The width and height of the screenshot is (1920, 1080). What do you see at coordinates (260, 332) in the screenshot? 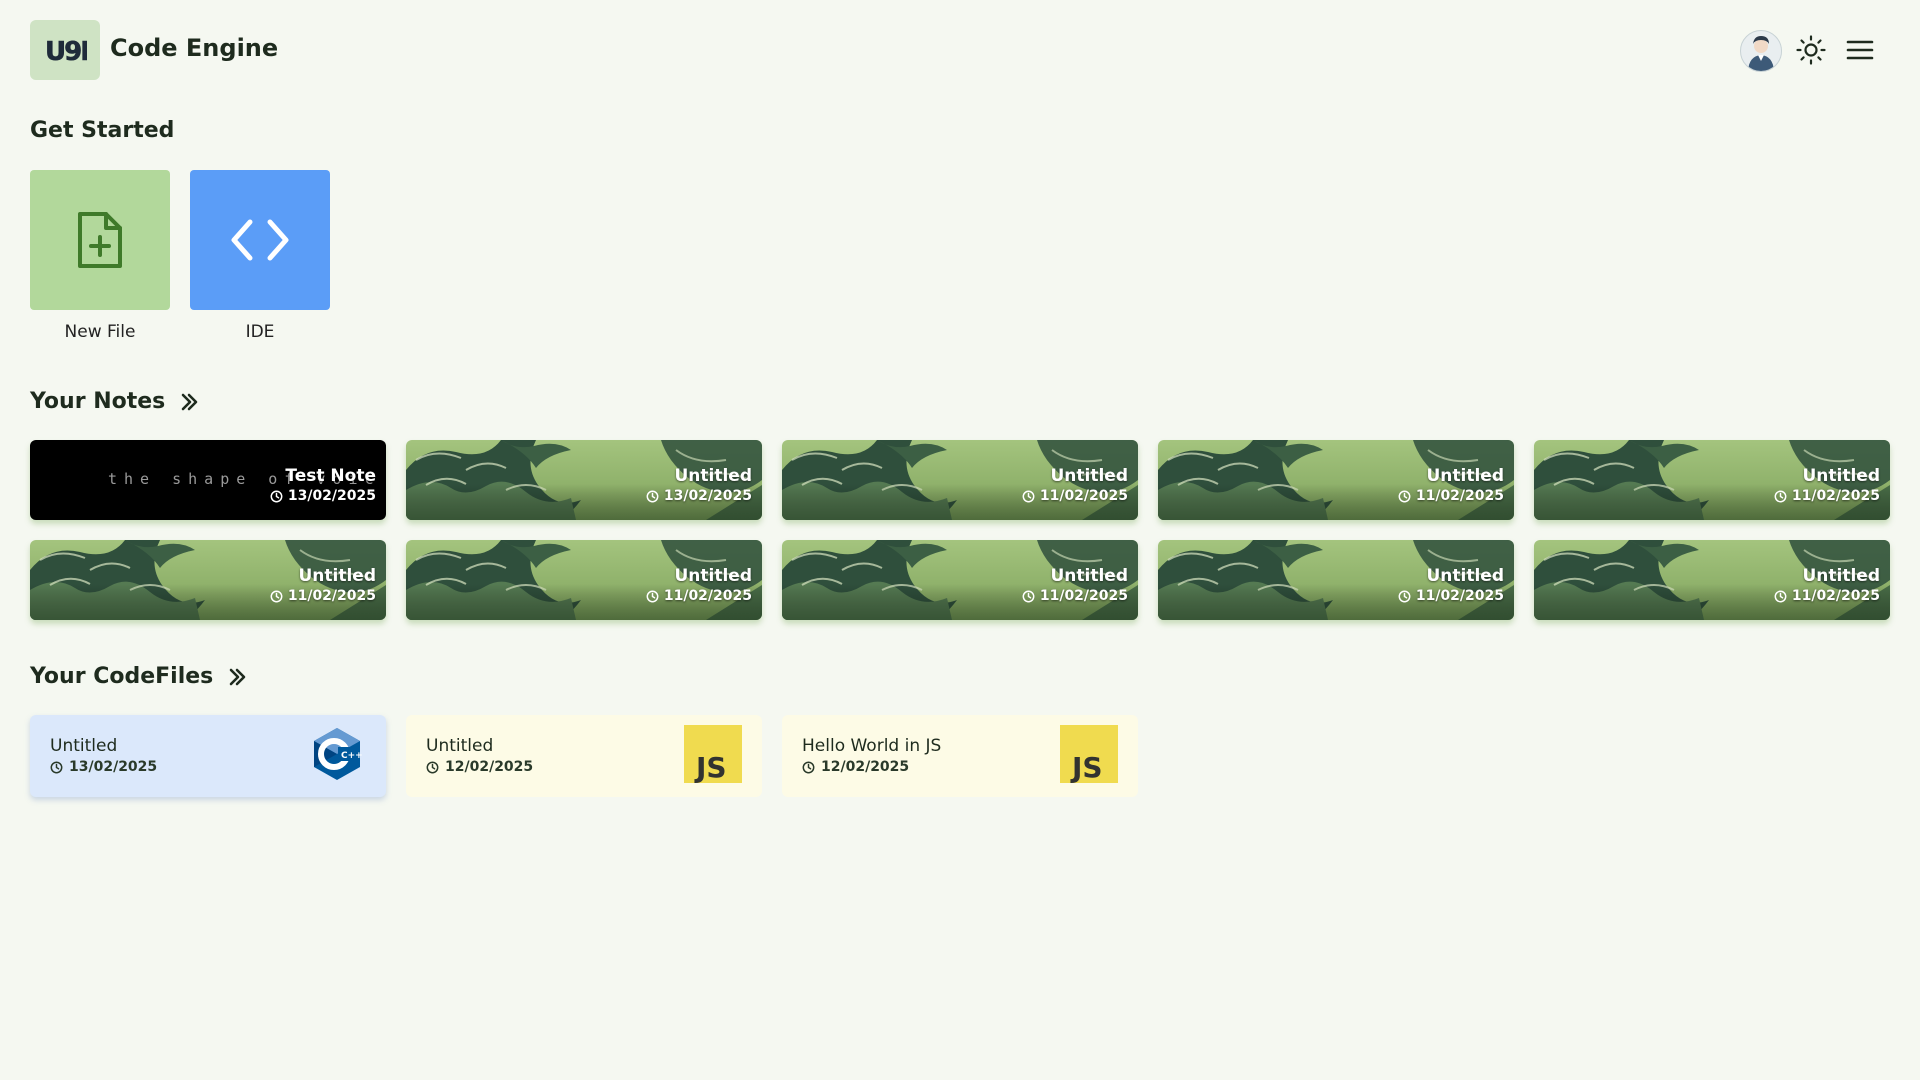
I see `ide-label: IDE` at bounding box center [260, 332].